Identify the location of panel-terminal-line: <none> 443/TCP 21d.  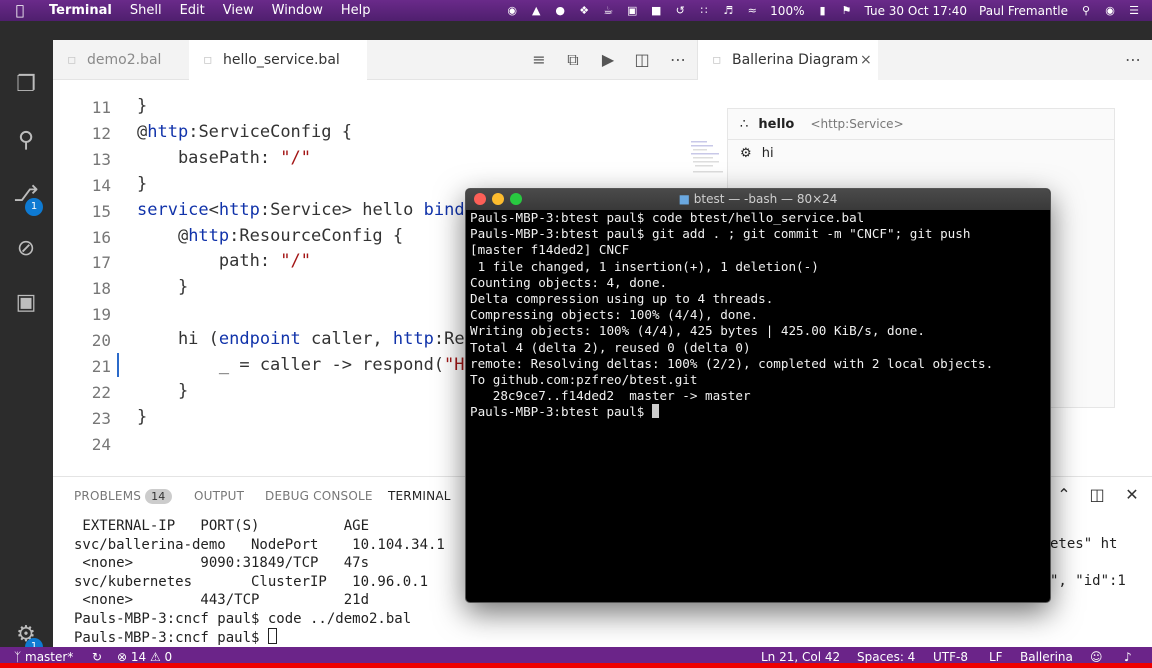
(222, 600).